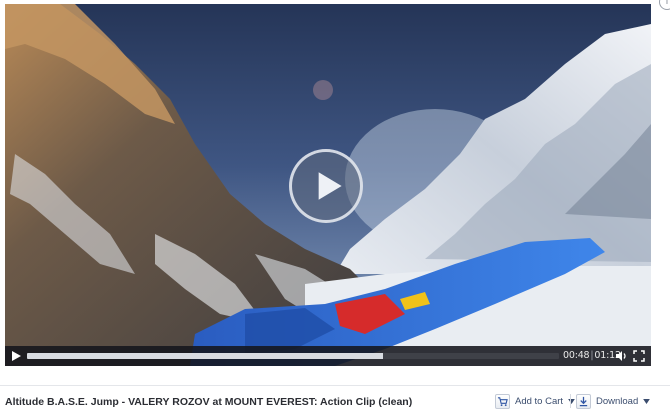  What do you see at coordinates (205, 356) in the screenshot?
I see `progress-played` at bounding box center [205, 356].